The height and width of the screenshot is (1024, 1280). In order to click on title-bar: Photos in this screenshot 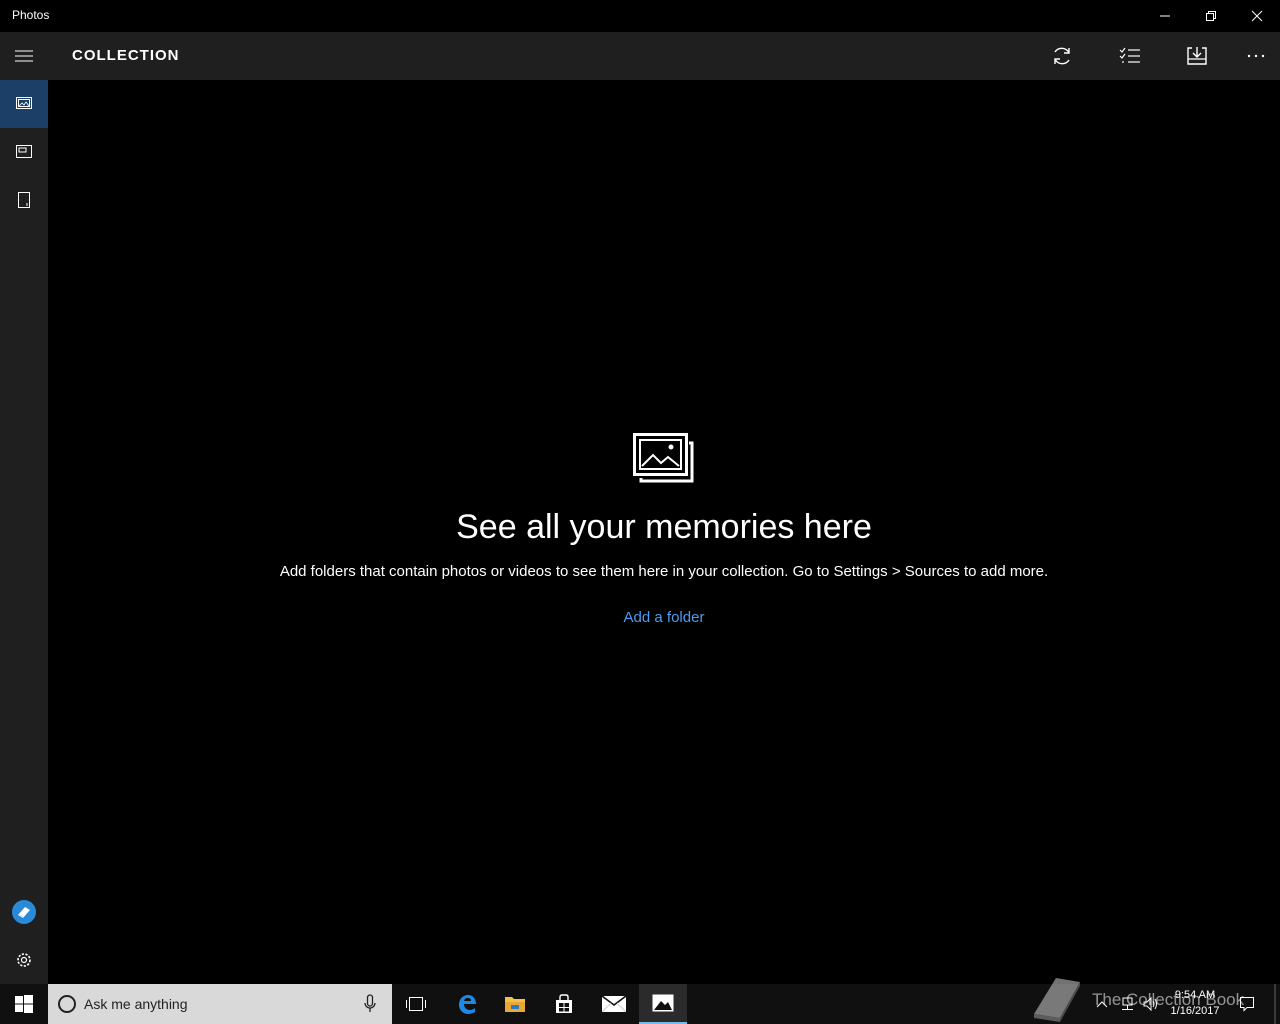, I will do `click(640, 16)`.